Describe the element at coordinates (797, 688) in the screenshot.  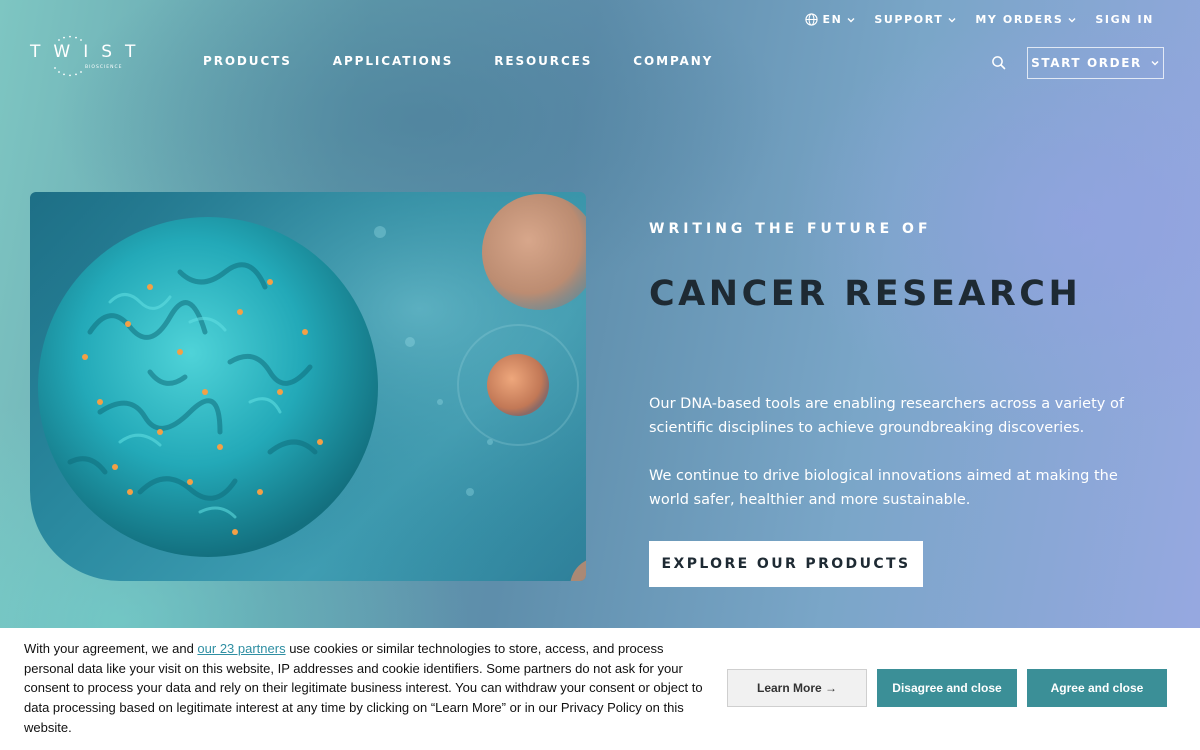
I see `learn-more-button: Learn More →` at that location.